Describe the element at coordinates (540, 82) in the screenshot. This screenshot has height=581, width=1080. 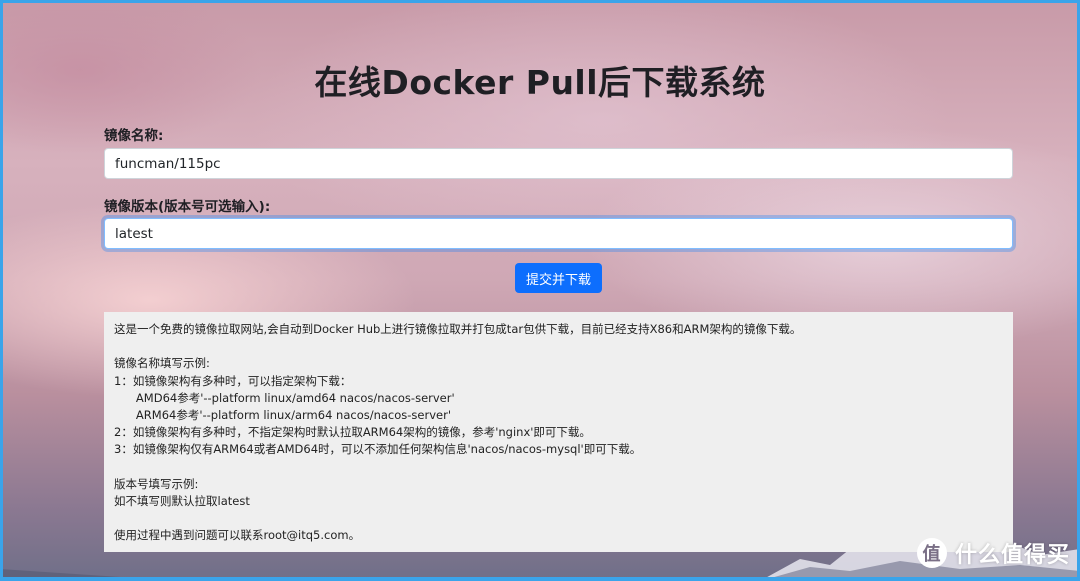
I see `page-title: 在线Docker Pull后下载系统` at that location.